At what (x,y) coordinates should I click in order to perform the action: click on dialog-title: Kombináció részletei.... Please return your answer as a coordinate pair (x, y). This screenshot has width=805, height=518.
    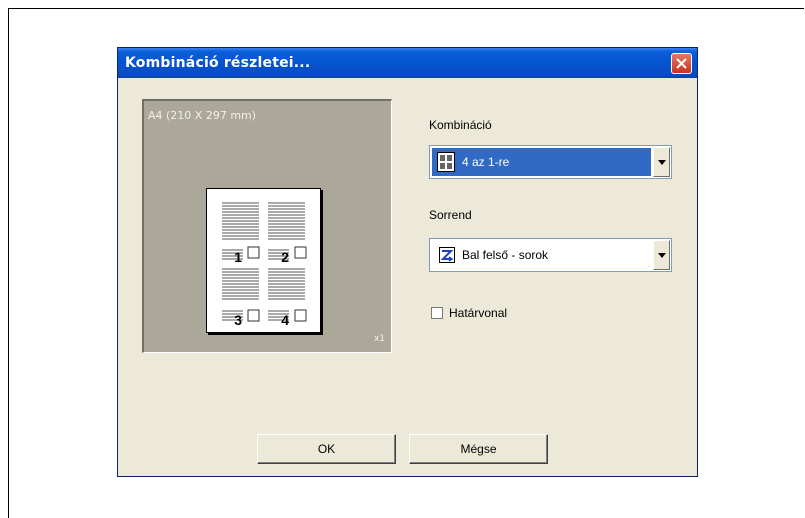
    Looking at the image, I should click on (218, 63).